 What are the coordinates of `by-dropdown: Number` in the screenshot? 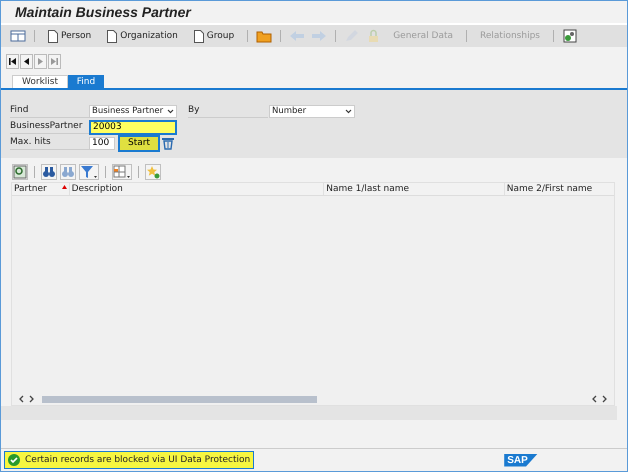 It's located at (312, 111).